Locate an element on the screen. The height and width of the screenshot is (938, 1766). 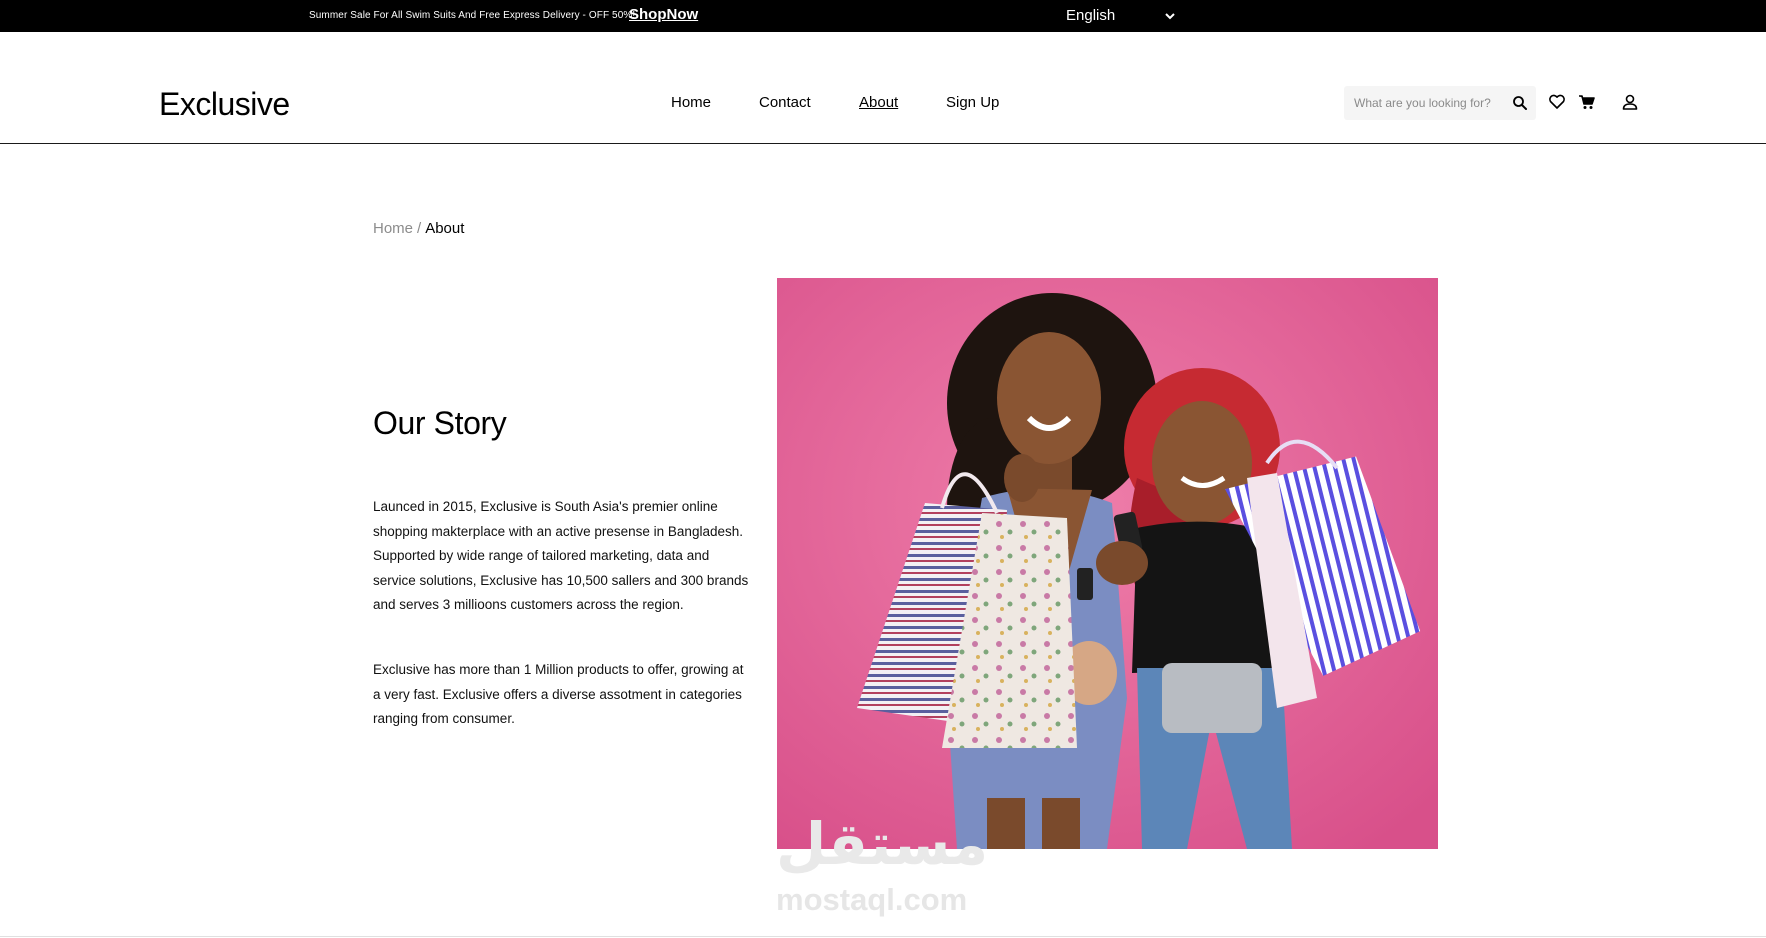
nav-contact: Contact is located at coordinates (785, 102).